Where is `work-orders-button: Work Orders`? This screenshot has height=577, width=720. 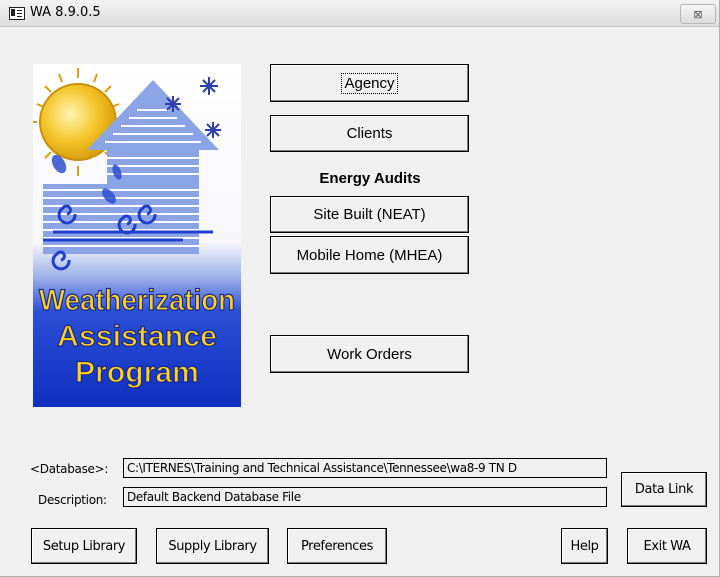
work-orders-button: Work Orders is located at coordinates (369, 354).